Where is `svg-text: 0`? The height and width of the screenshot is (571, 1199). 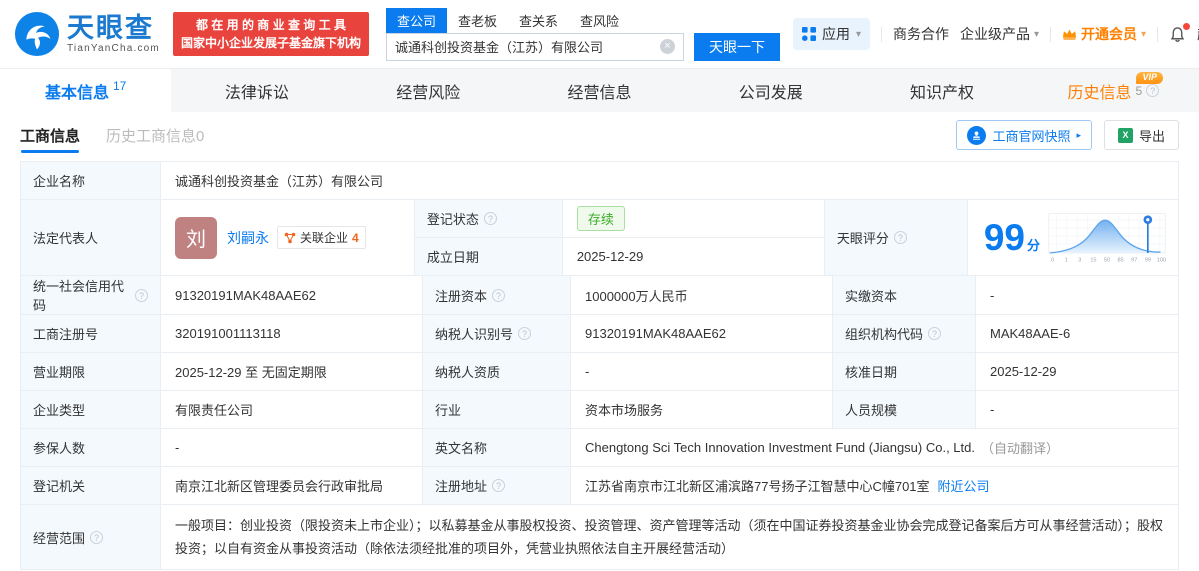 svg-text: 0 is located at coordinates (1052, 260).